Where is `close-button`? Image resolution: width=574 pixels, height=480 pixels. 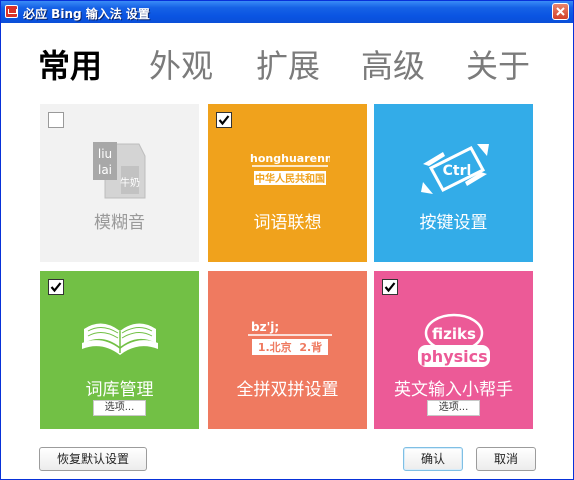
close-button is located at coordinates (560, 11).